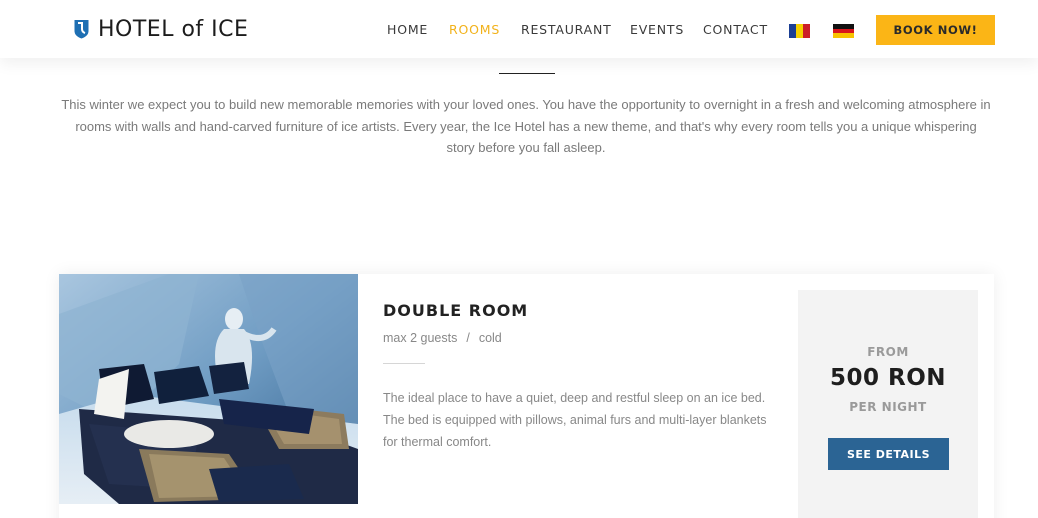 Image resolution: width=1038 pixels, height=518 pixels. Describe the element at coordinates (799, 31) in the screenshot. I see `romania-flag-icon` at that location.